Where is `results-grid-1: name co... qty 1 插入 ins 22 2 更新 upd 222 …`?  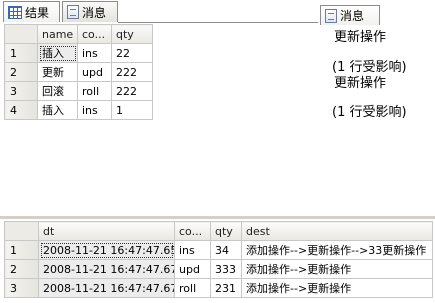 results-grid-1: name co... qty 1 插入 ins 22 2 更新 upd 222 … is located at coordinates (78, 72).